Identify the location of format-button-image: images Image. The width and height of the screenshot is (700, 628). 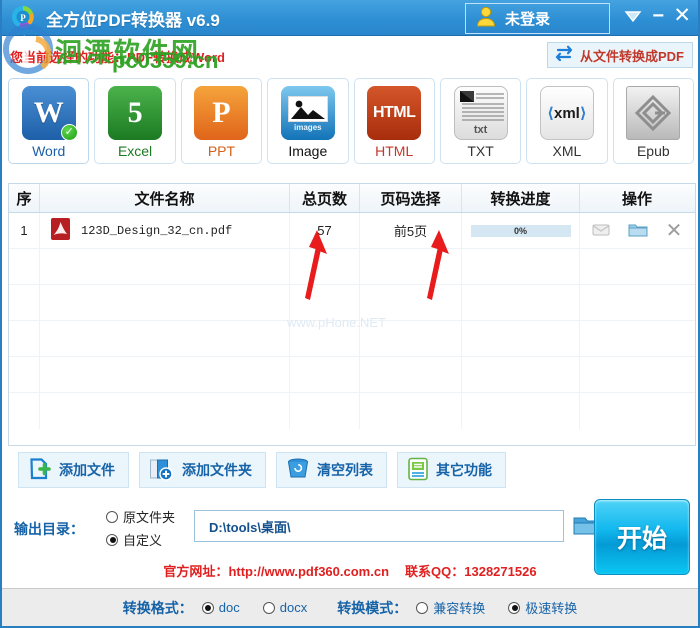
(308, 121).